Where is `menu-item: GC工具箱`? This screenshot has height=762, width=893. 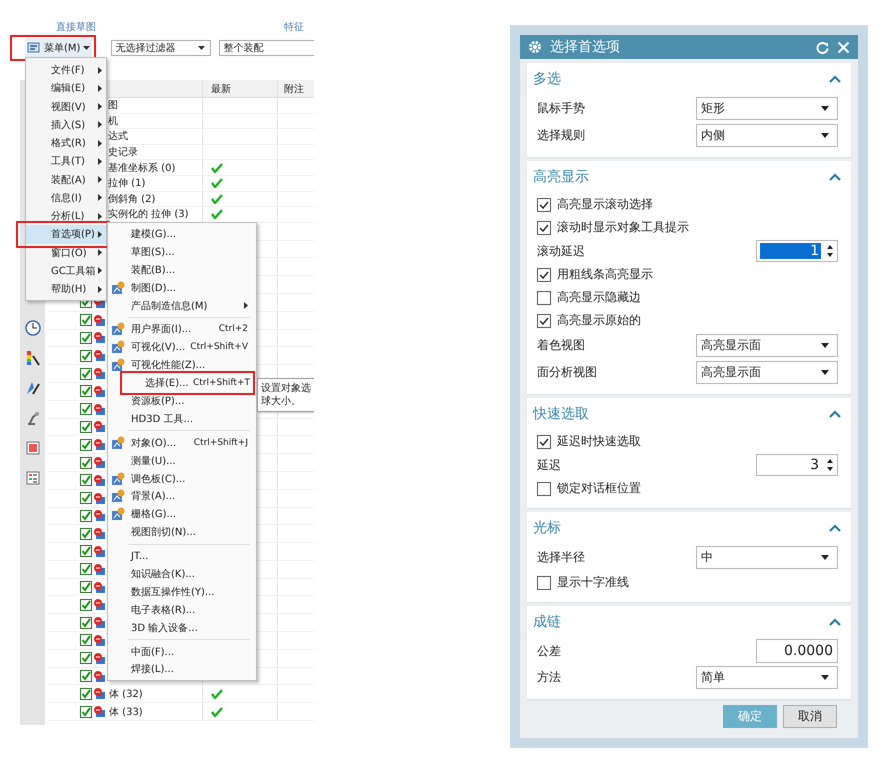 menu-item: GC工具箱 is located at coordinates (66, 271).